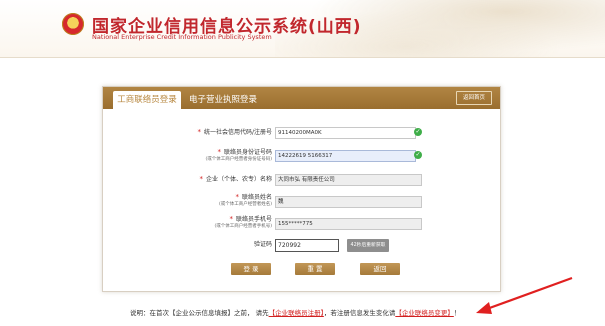  I want to click on red-arrow-annotation, so click(524, 295).